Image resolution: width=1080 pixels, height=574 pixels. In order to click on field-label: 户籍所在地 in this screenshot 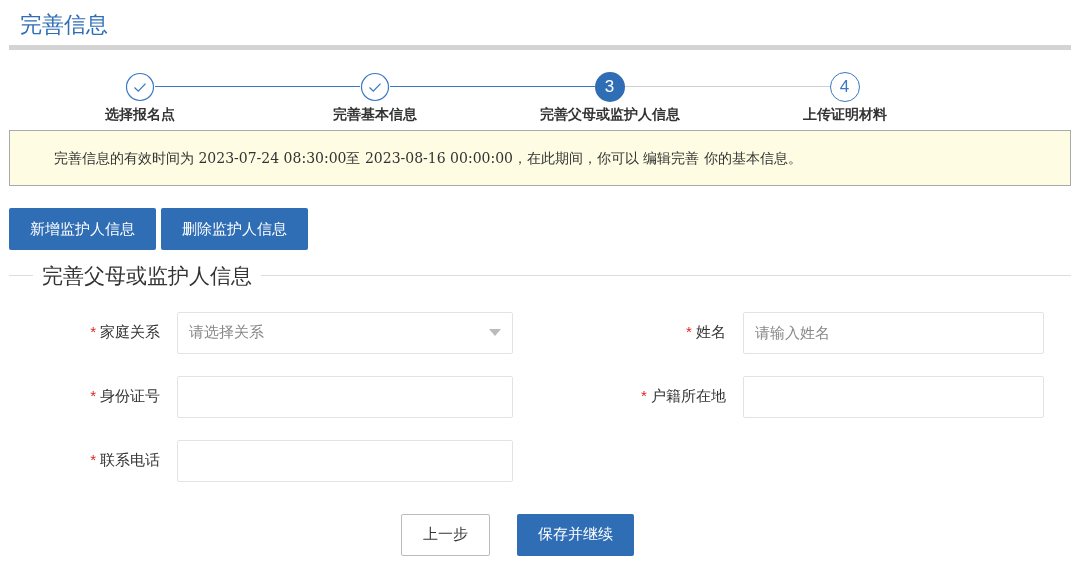, I will do `click(688, 396)`.